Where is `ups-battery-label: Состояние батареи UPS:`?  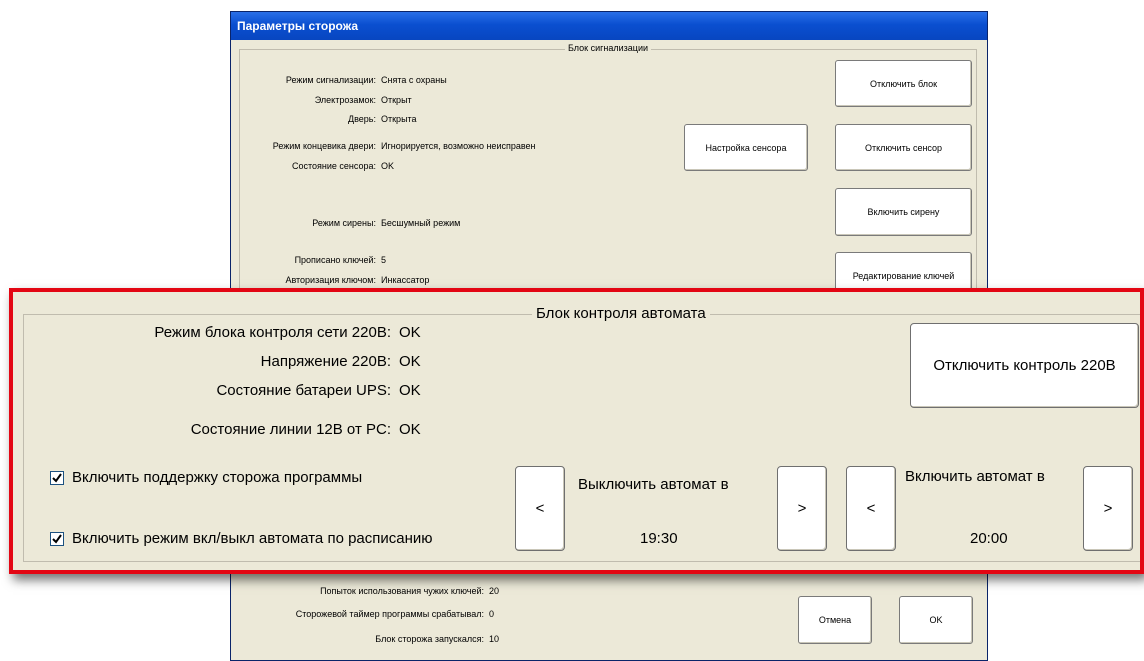
ups-battery-label: Состояние батареи UPS: is located at coordinates (303, 390).